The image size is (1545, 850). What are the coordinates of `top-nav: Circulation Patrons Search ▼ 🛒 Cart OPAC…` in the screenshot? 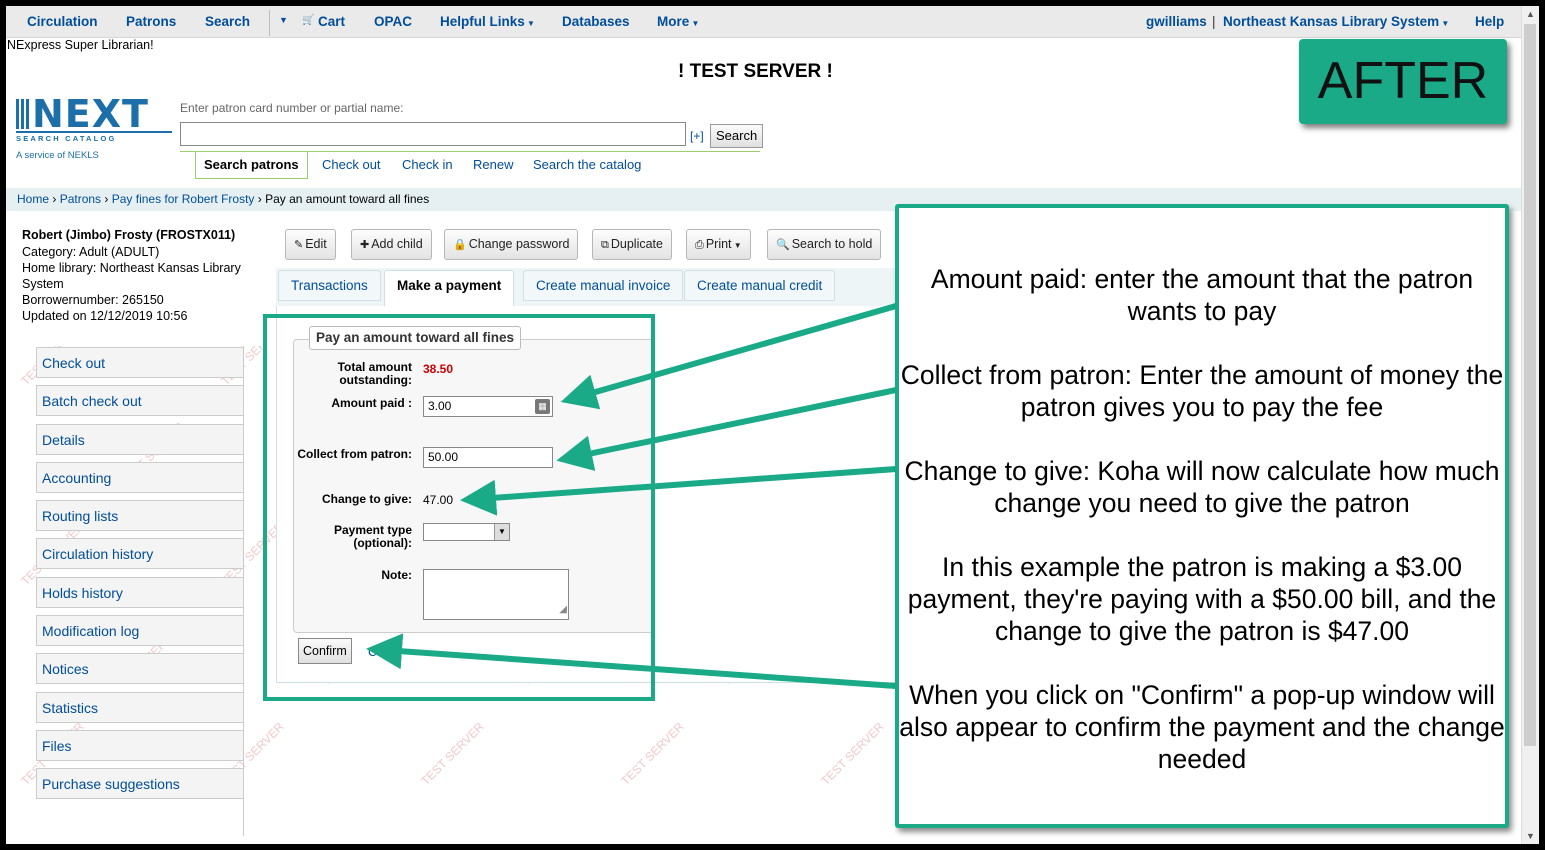 It's located at (763, 22).